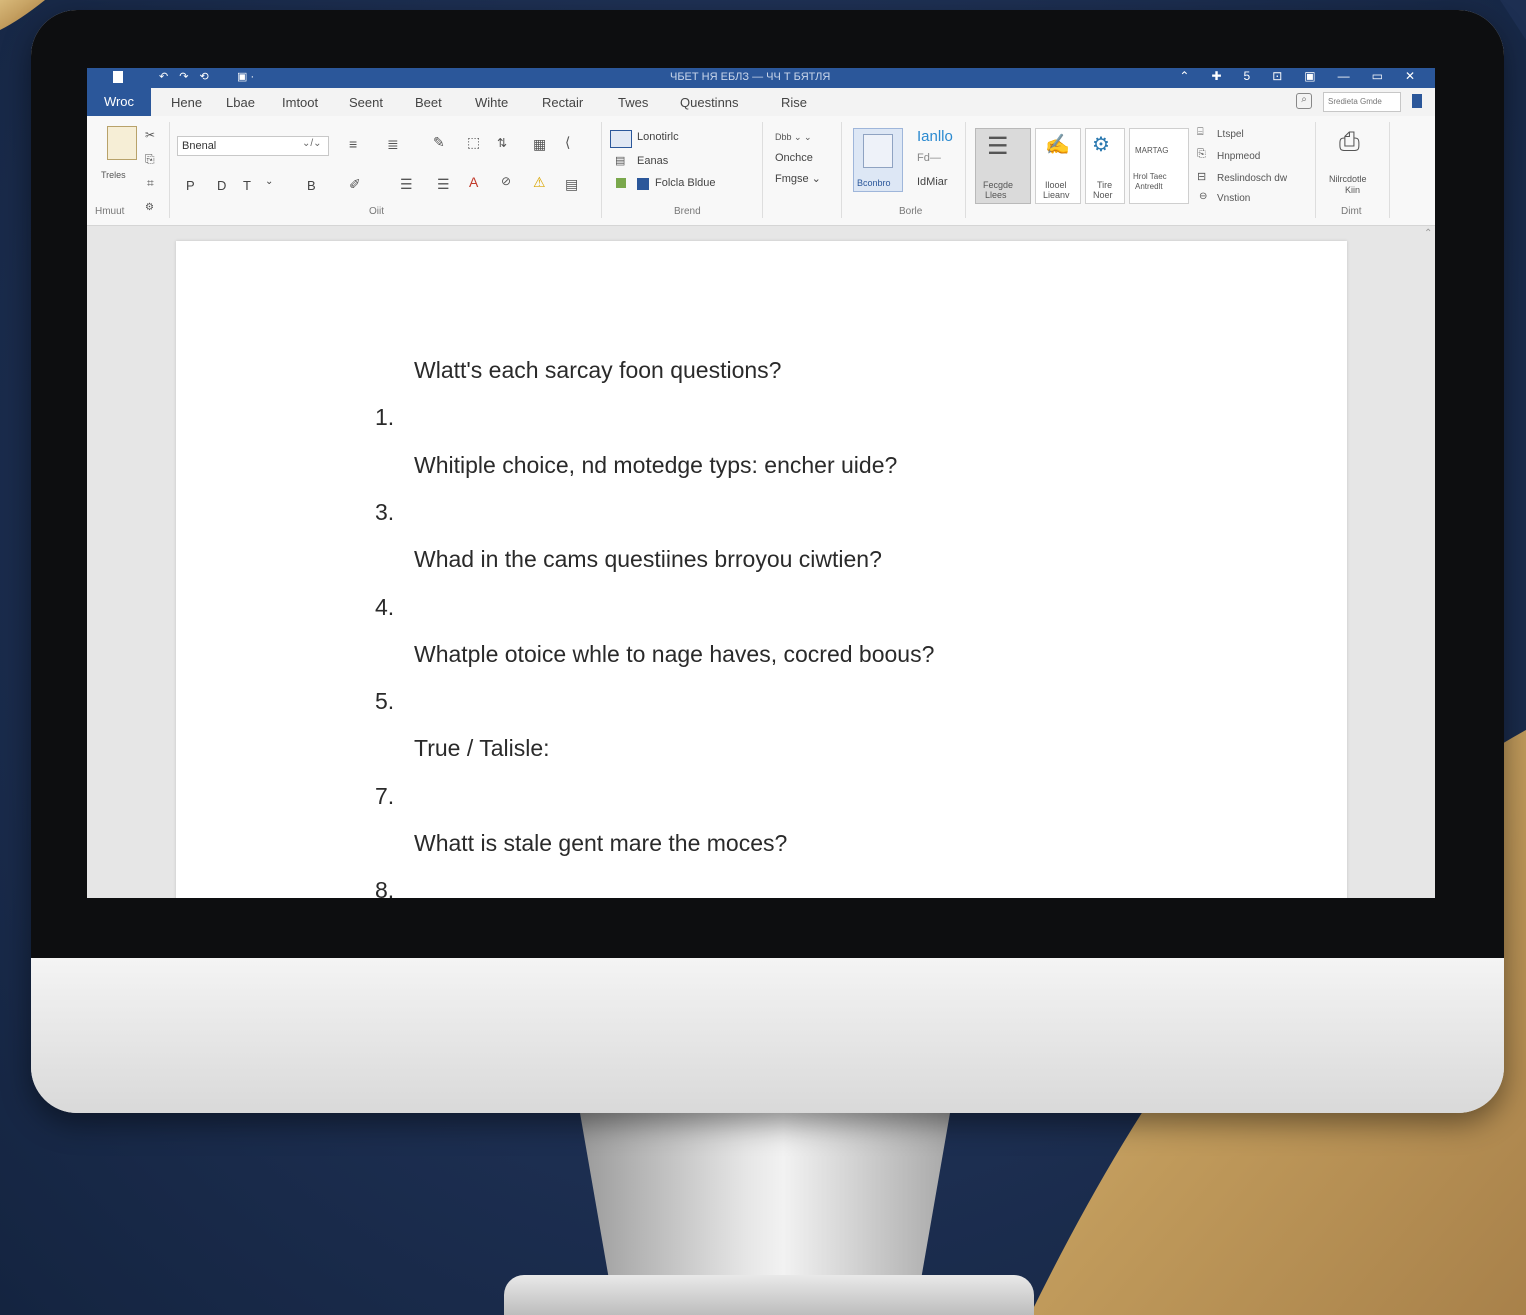 Image resolution: width=1526 pixels, height=1315 pixels. Describe the element at coordinates (269, 181) in the screenshot. I see `underline-dropdown: ⌄` at that location.